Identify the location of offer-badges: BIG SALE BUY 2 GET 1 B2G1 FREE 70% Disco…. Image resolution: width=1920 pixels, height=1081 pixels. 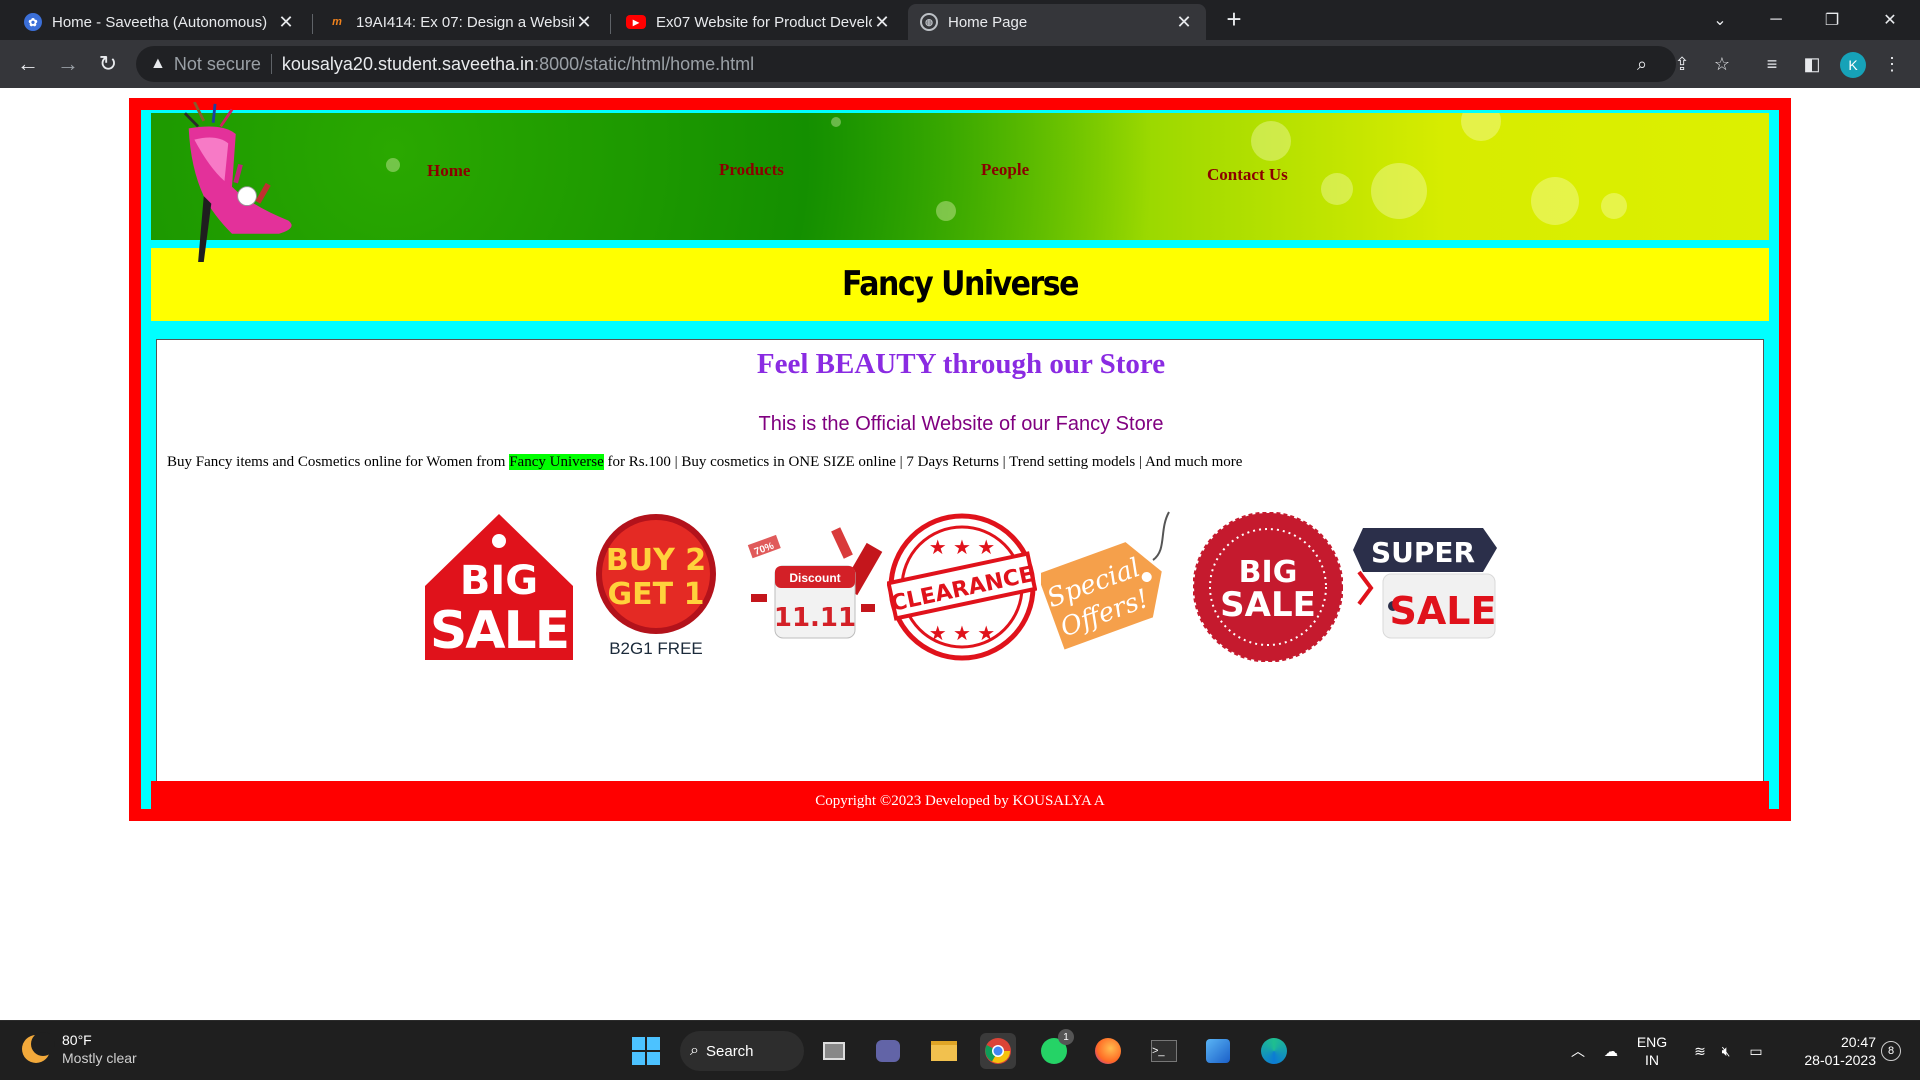
(961, 590).